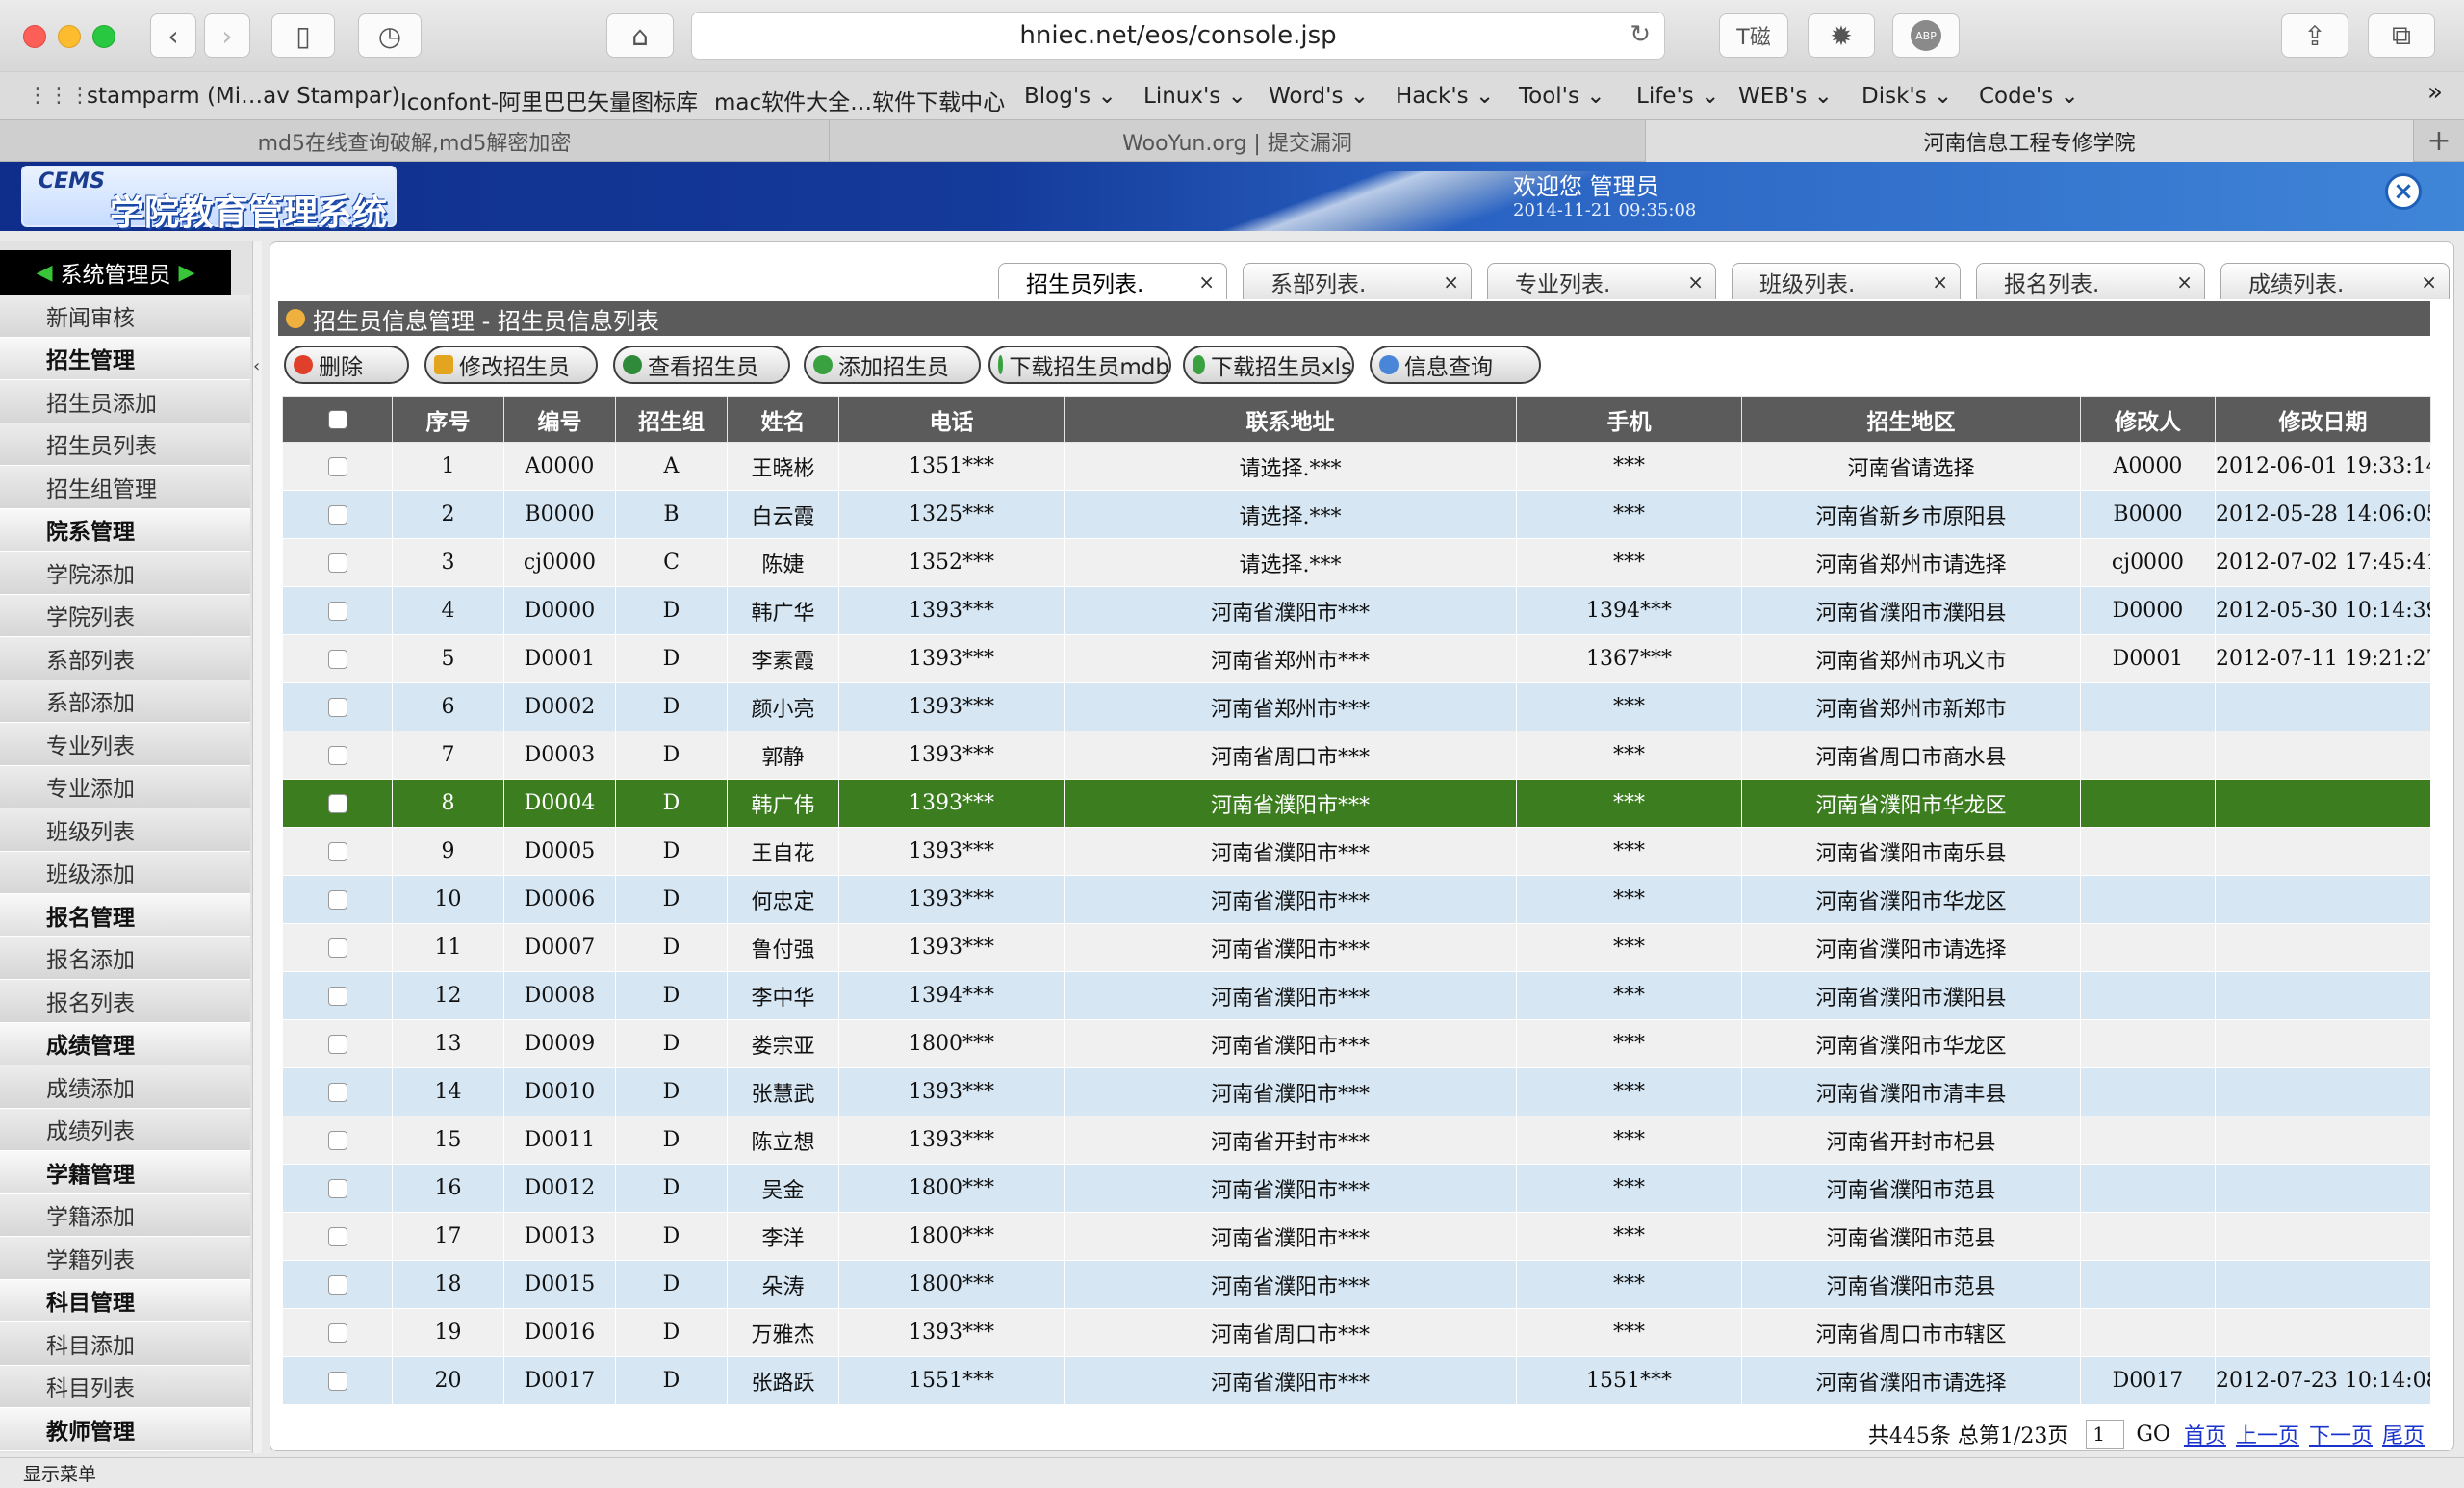 The image size is (2464, 1488). Describe the element at coordinates (173, 36) in the screenshot. I see `back-button: ‹` at that location.